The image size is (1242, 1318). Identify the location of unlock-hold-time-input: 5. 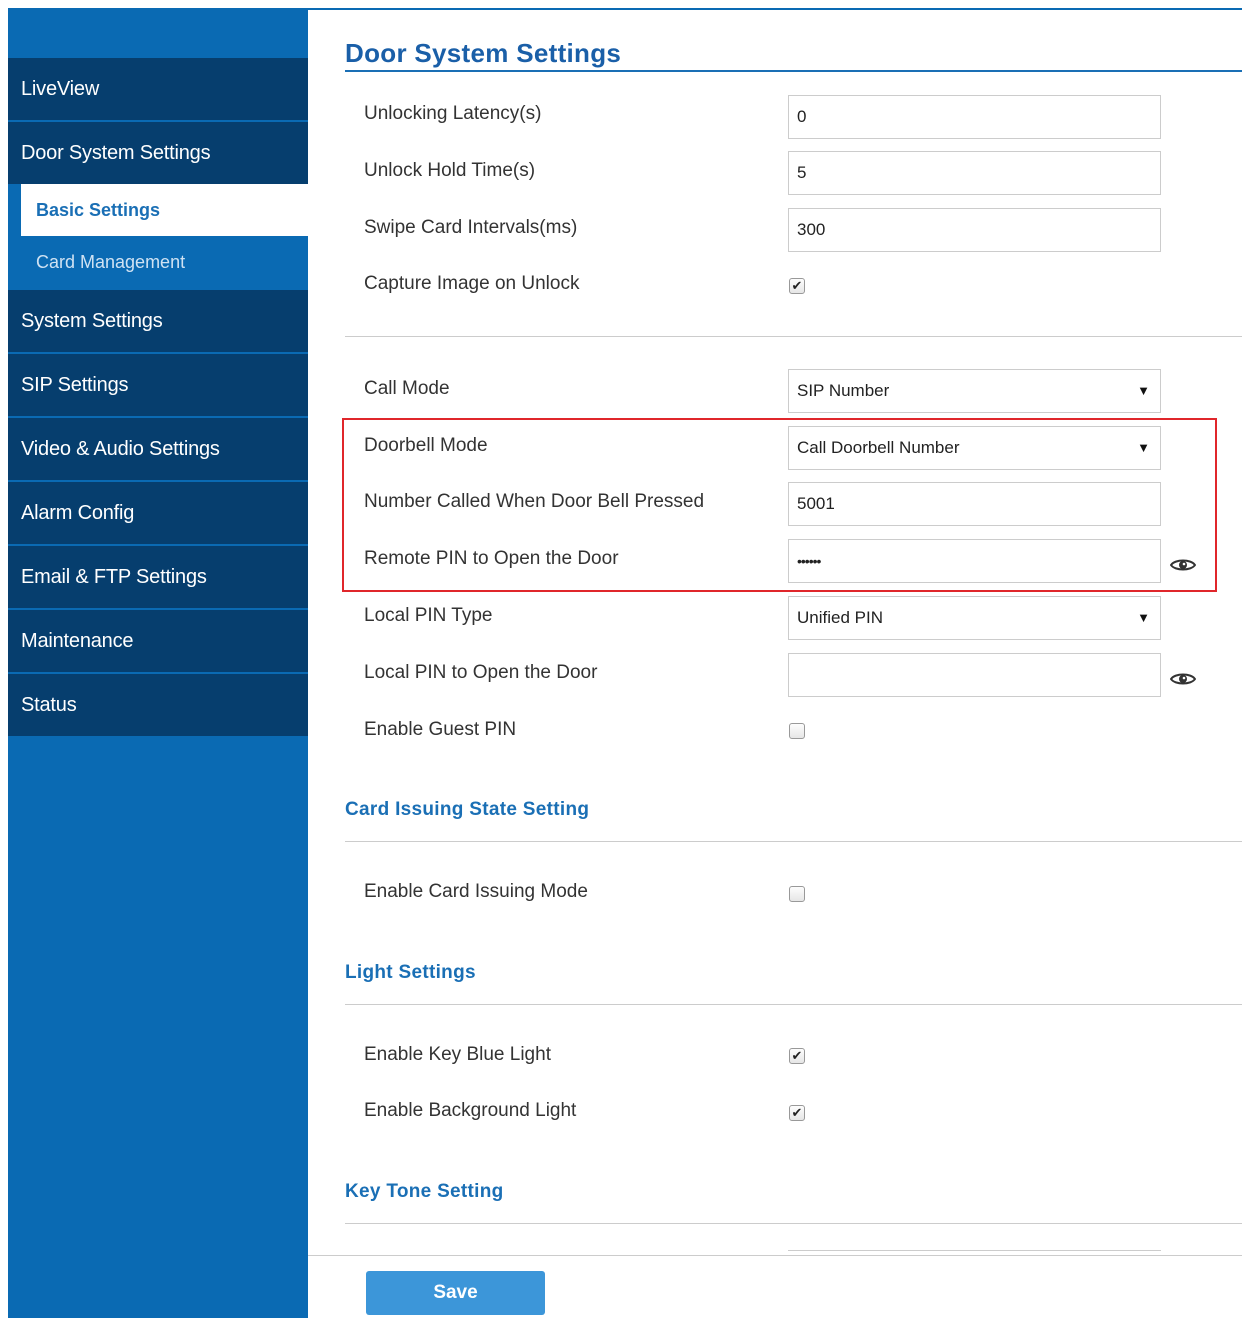
(974, 173).